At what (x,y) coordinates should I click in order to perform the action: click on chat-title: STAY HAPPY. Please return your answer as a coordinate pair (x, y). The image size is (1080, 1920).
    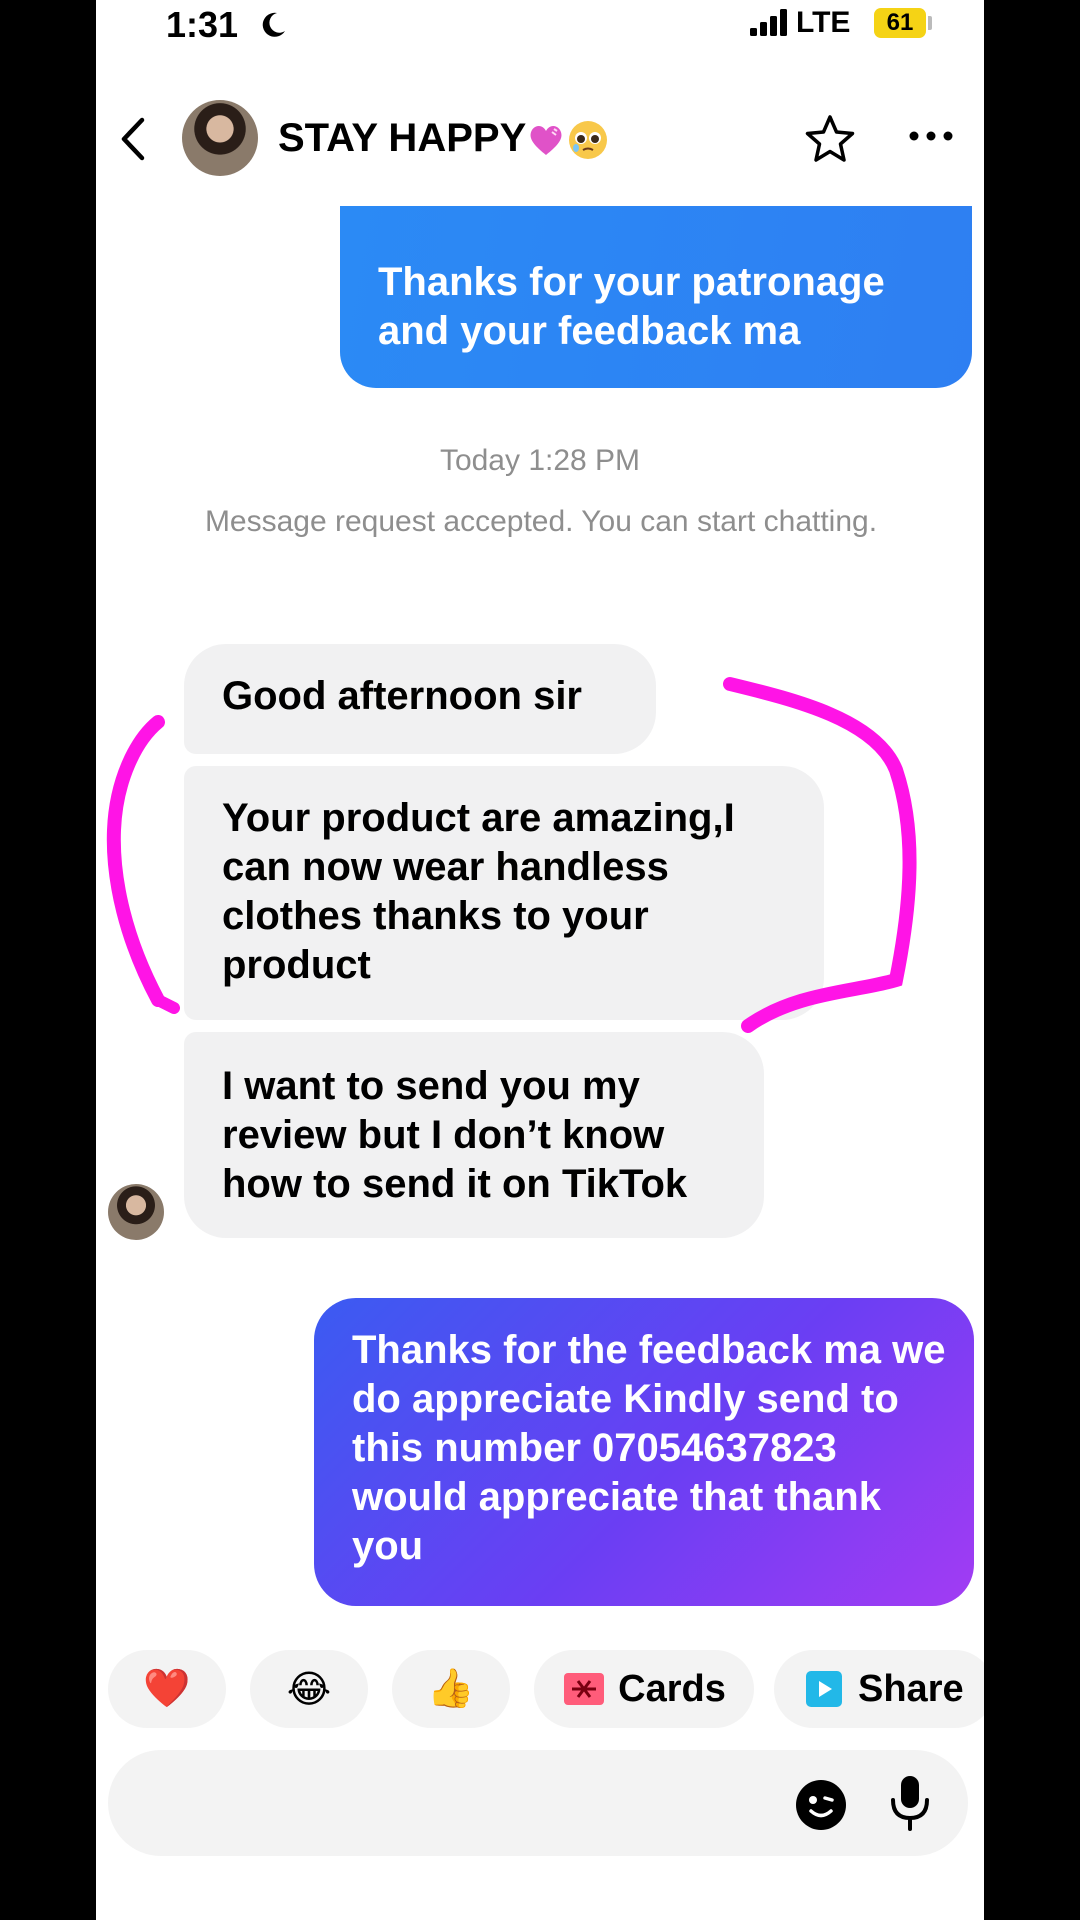
    Looking at the image, I should click on (444, 139).